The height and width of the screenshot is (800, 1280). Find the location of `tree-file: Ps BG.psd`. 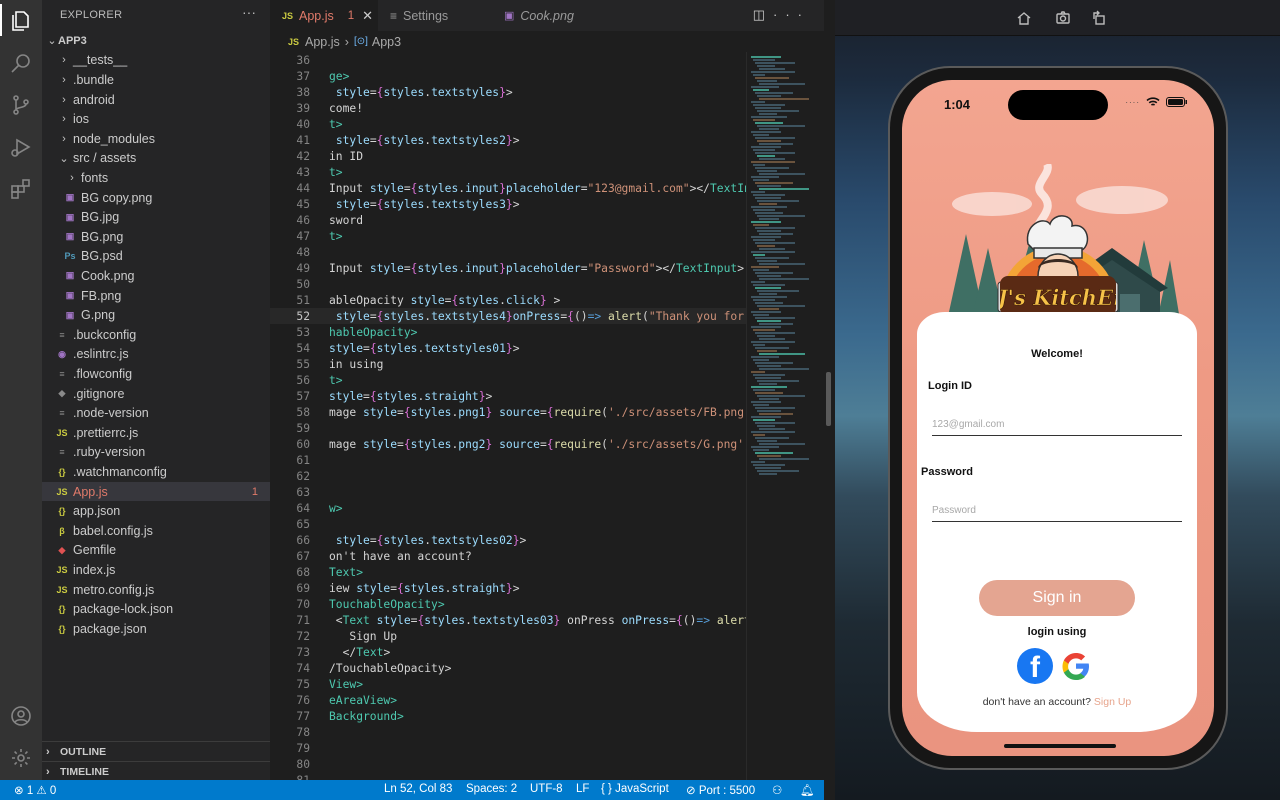

tree-file: Ps BG.psd is located at coordinates (156, 257).